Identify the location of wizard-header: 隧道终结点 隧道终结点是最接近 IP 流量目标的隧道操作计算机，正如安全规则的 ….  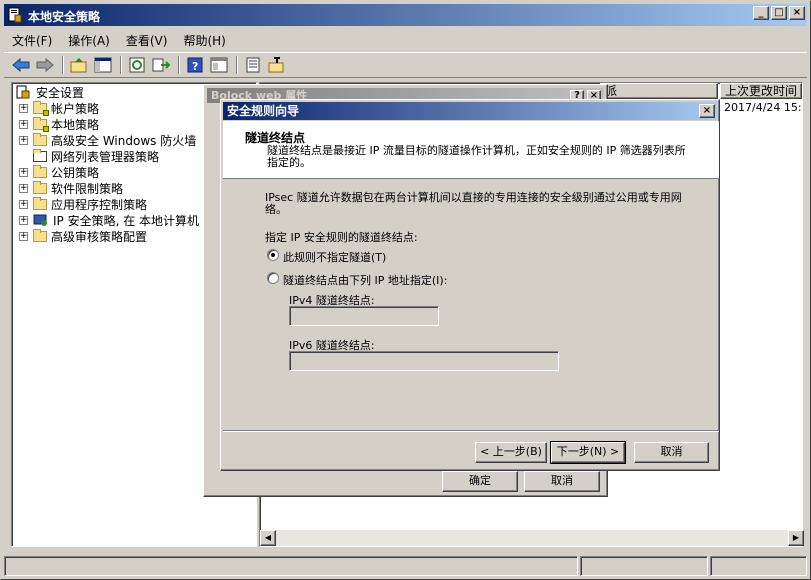
(471, 150).